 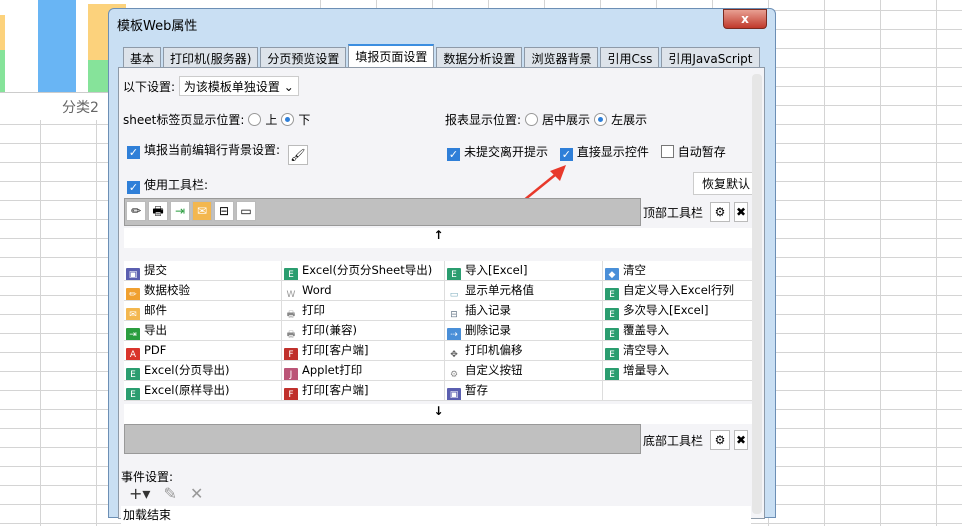 What do you see at coordinates (524, 311) in the screenshot?
I see `toolbar-button-item: ⊟ 插入记录` at bounding box center [524, 311].